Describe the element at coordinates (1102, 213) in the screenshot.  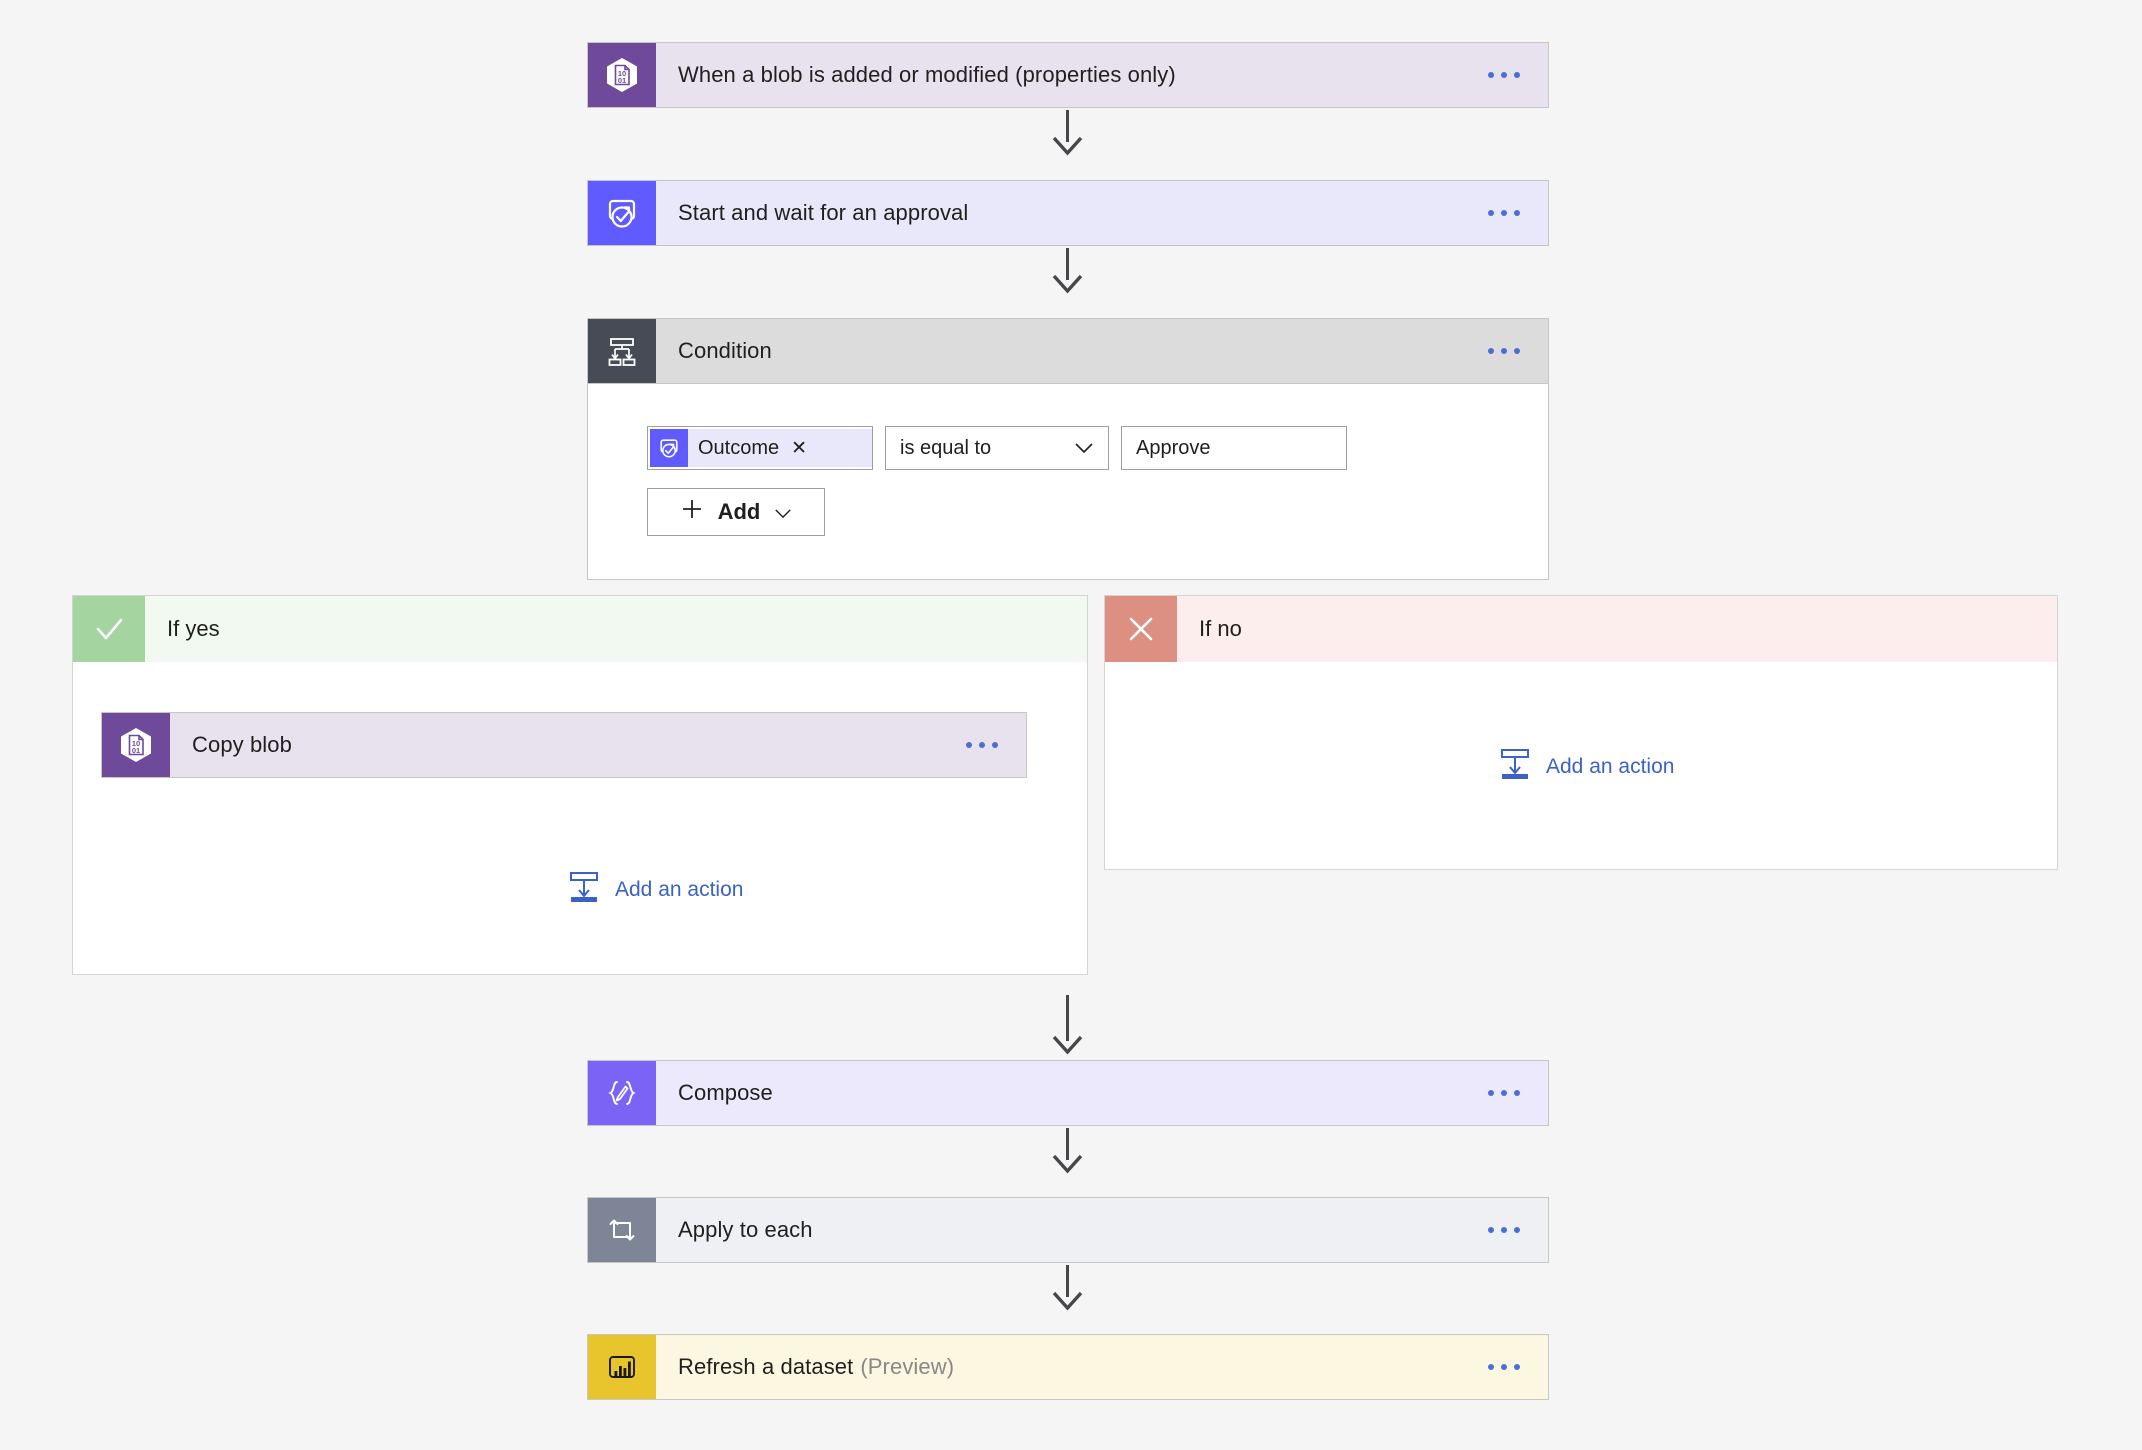
I see `flow-node-body: Start and wait for an approval` at that location.